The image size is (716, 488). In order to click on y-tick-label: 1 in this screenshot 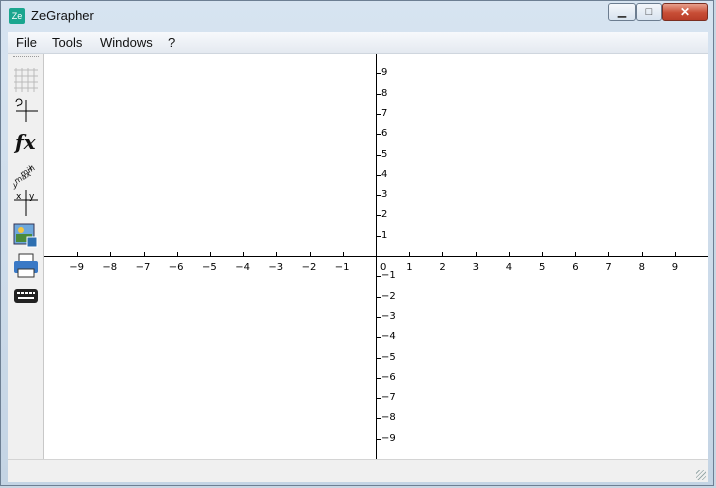, I will do `click(384, 235)`.